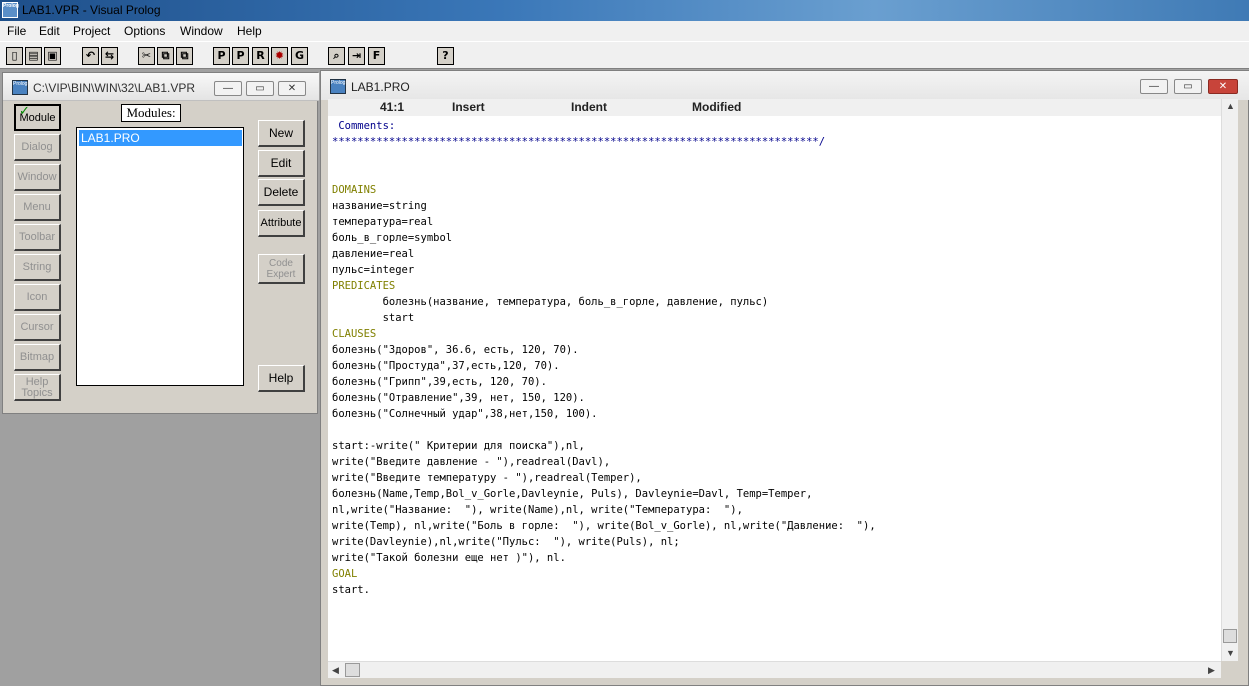 The width and height of the screenshot is (1249, 686). What do you see at coordinates (383, 222) in the screenshot?
I see `code-line: температура=real` at bounding box center [383, 222].